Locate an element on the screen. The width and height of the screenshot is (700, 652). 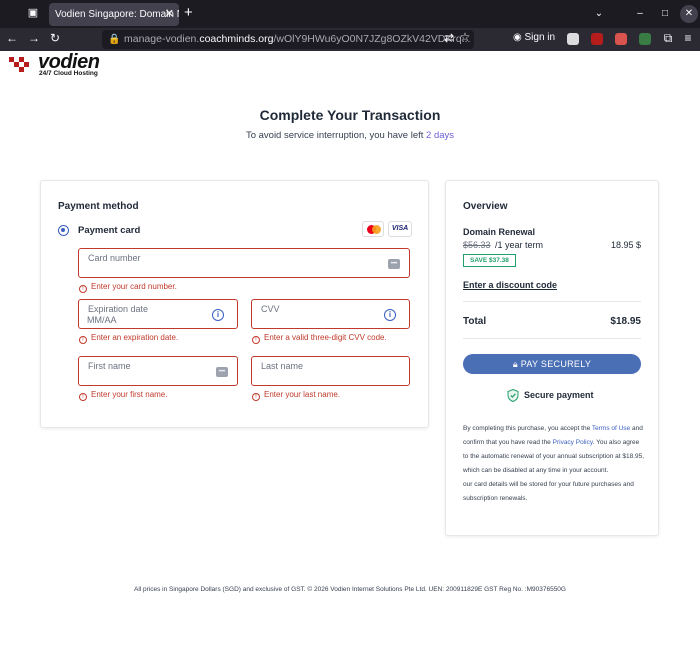
extension-badge-icon is located at coordinates (621, 39).